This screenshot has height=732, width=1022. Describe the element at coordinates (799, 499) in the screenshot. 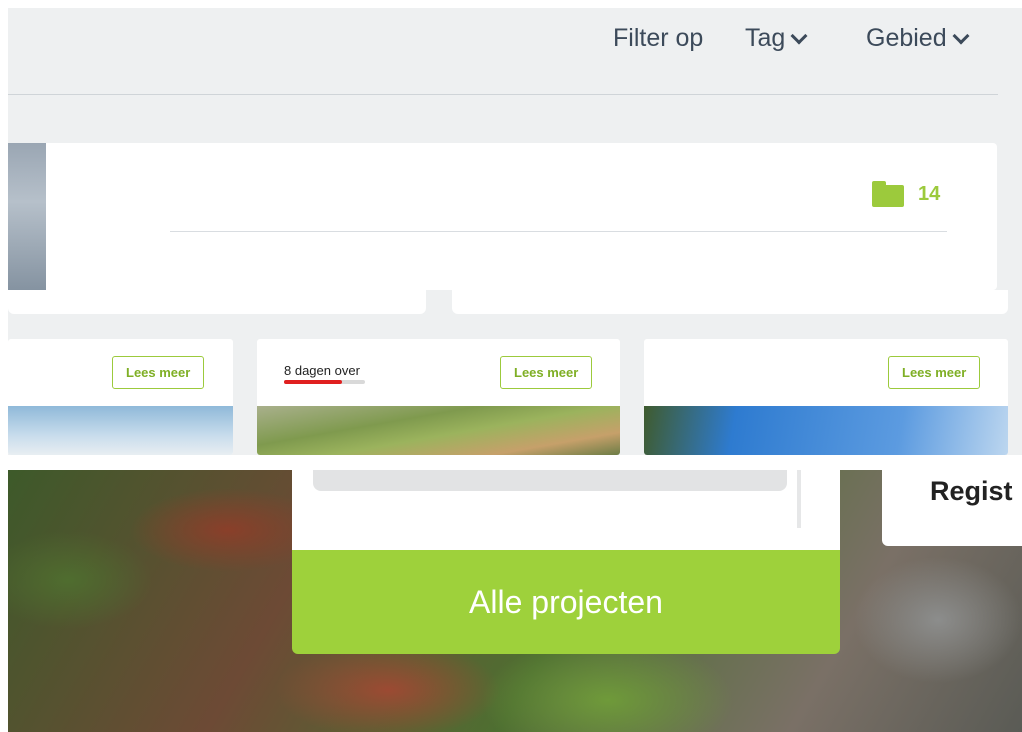

I see `scrollbar` at that location.